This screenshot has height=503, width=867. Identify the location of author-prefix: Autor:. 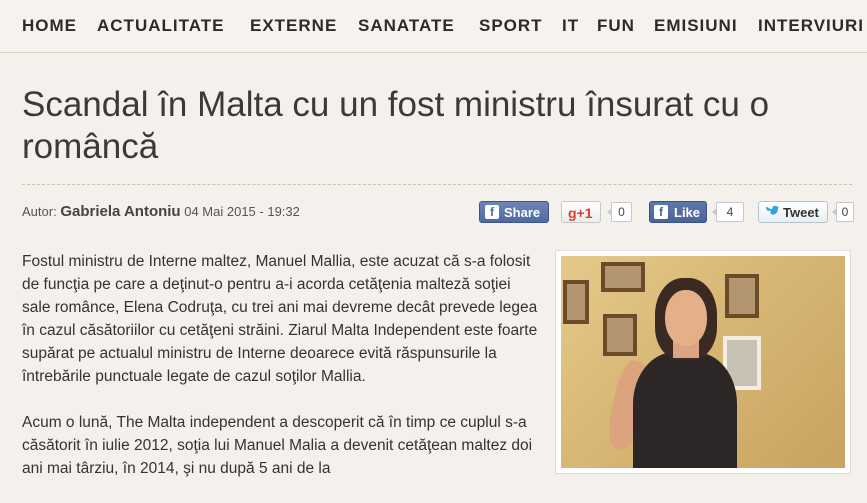
(39, 211).